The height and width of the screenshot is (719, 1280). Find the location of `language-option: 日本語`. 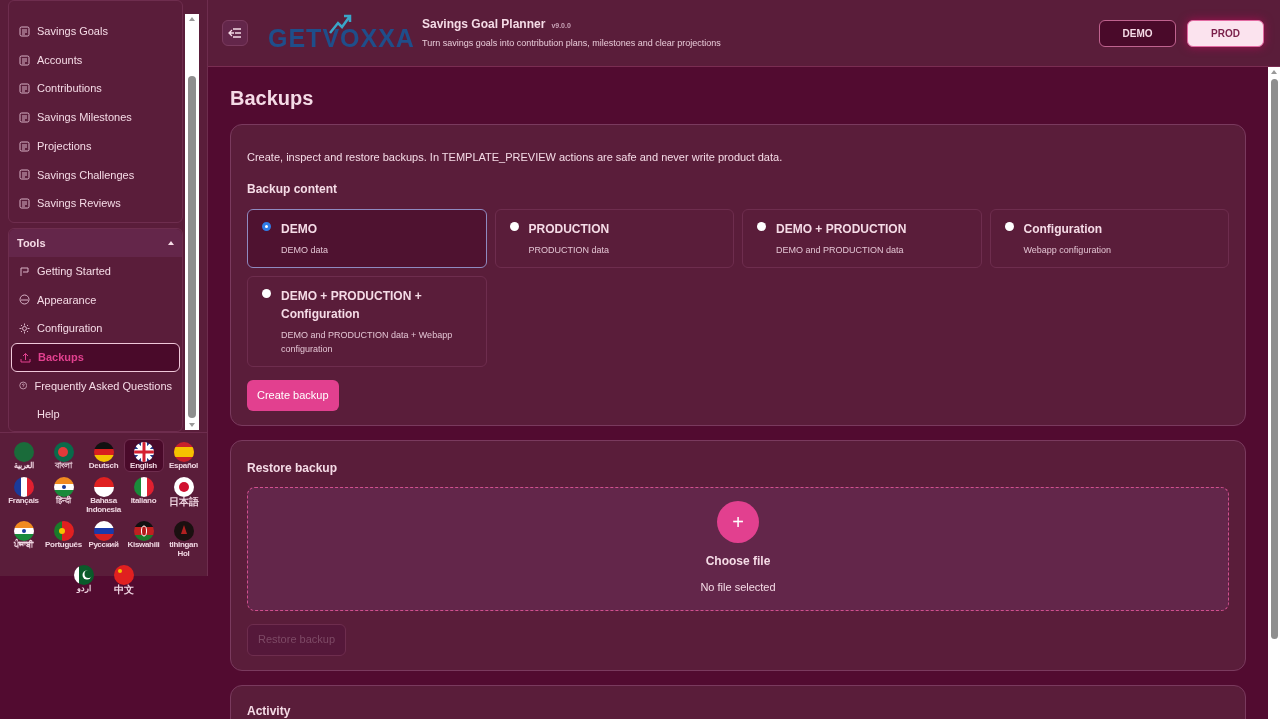

language-option: 日本語 is located at coordinates (183, 495).